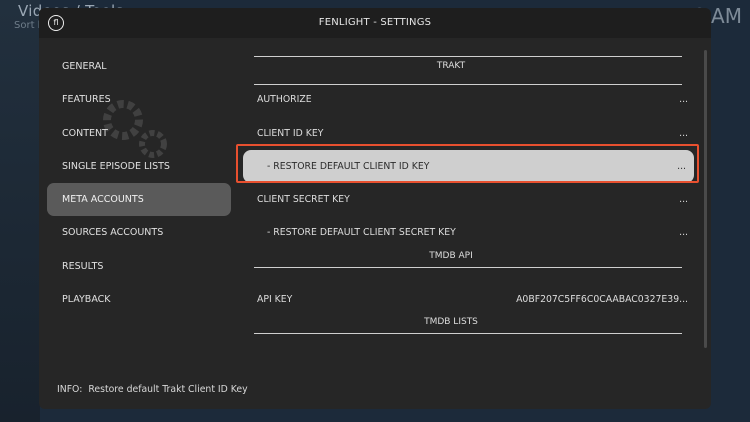  What do you see at coordinates (451, 322) in the screenshot?
I see `section-title: TMDB LISTS` at bounding box center [451, 322].